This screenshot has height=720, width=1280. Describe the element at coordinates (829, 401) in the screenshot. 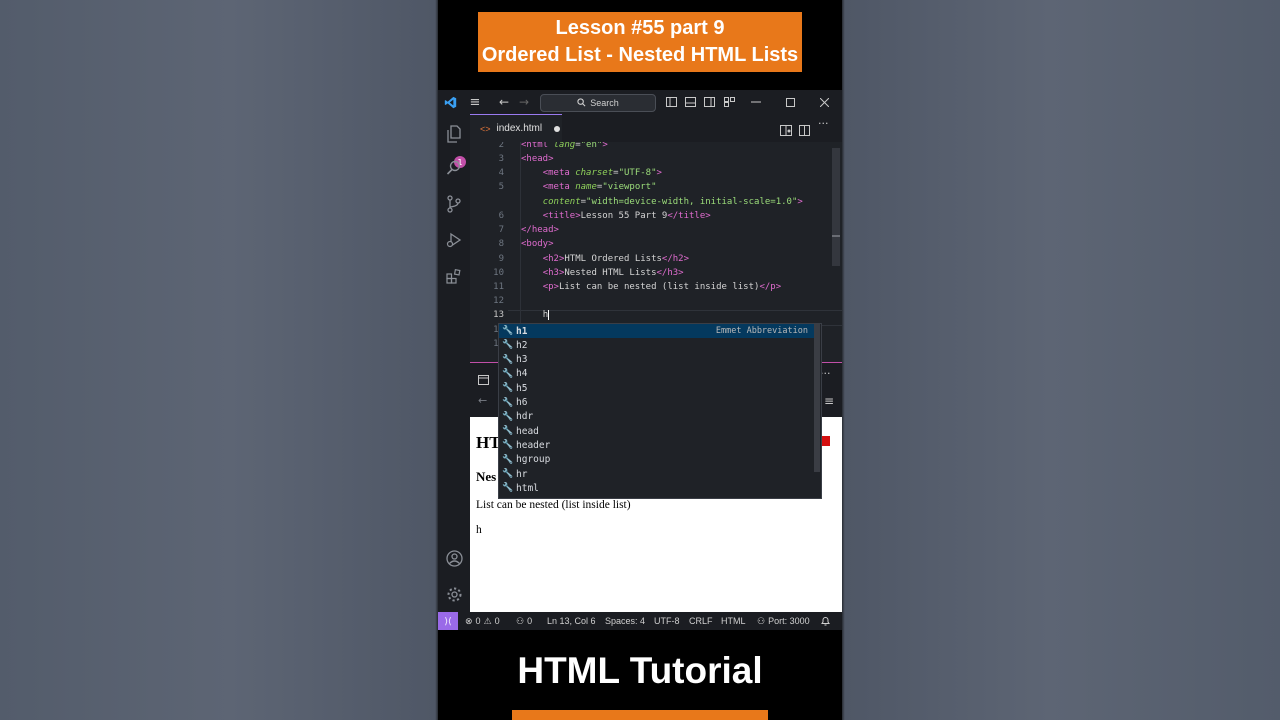

I see `preview-menu-icon: ≡` at that location.